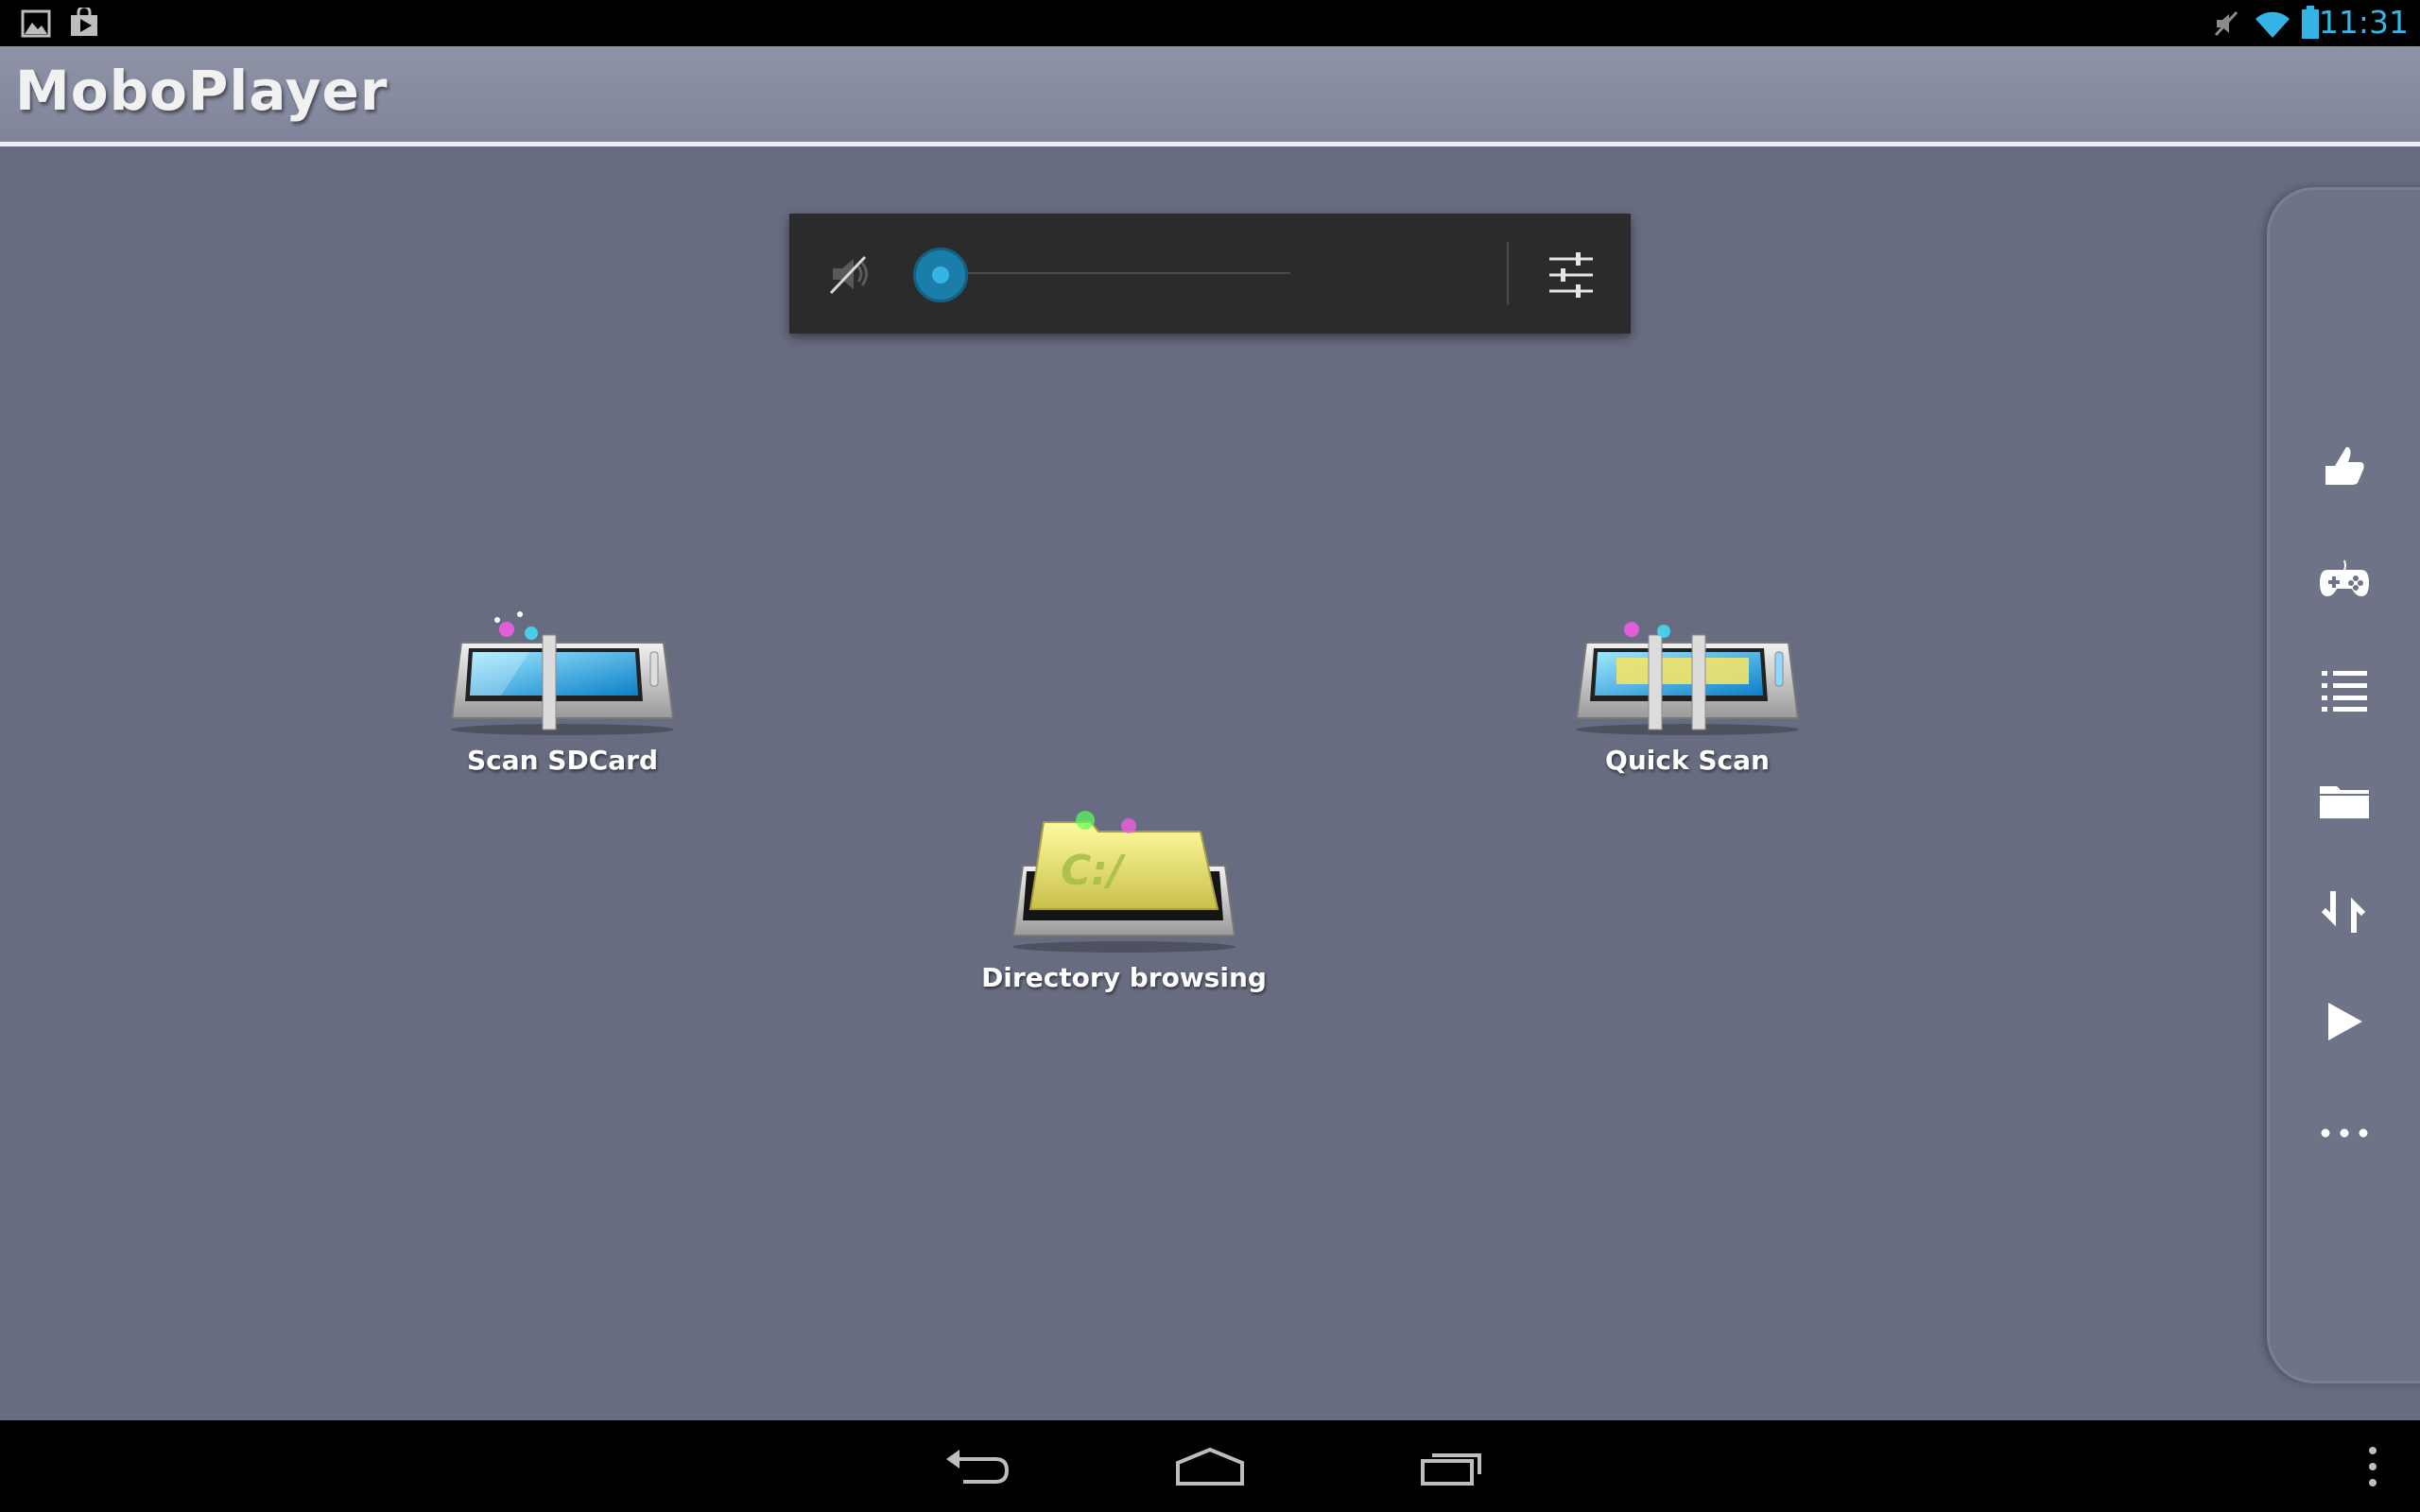  What do you see at coordinates (84, 22) in the screenshot?
I see `play-store-notification-icon` at bounding box center [84, 22].